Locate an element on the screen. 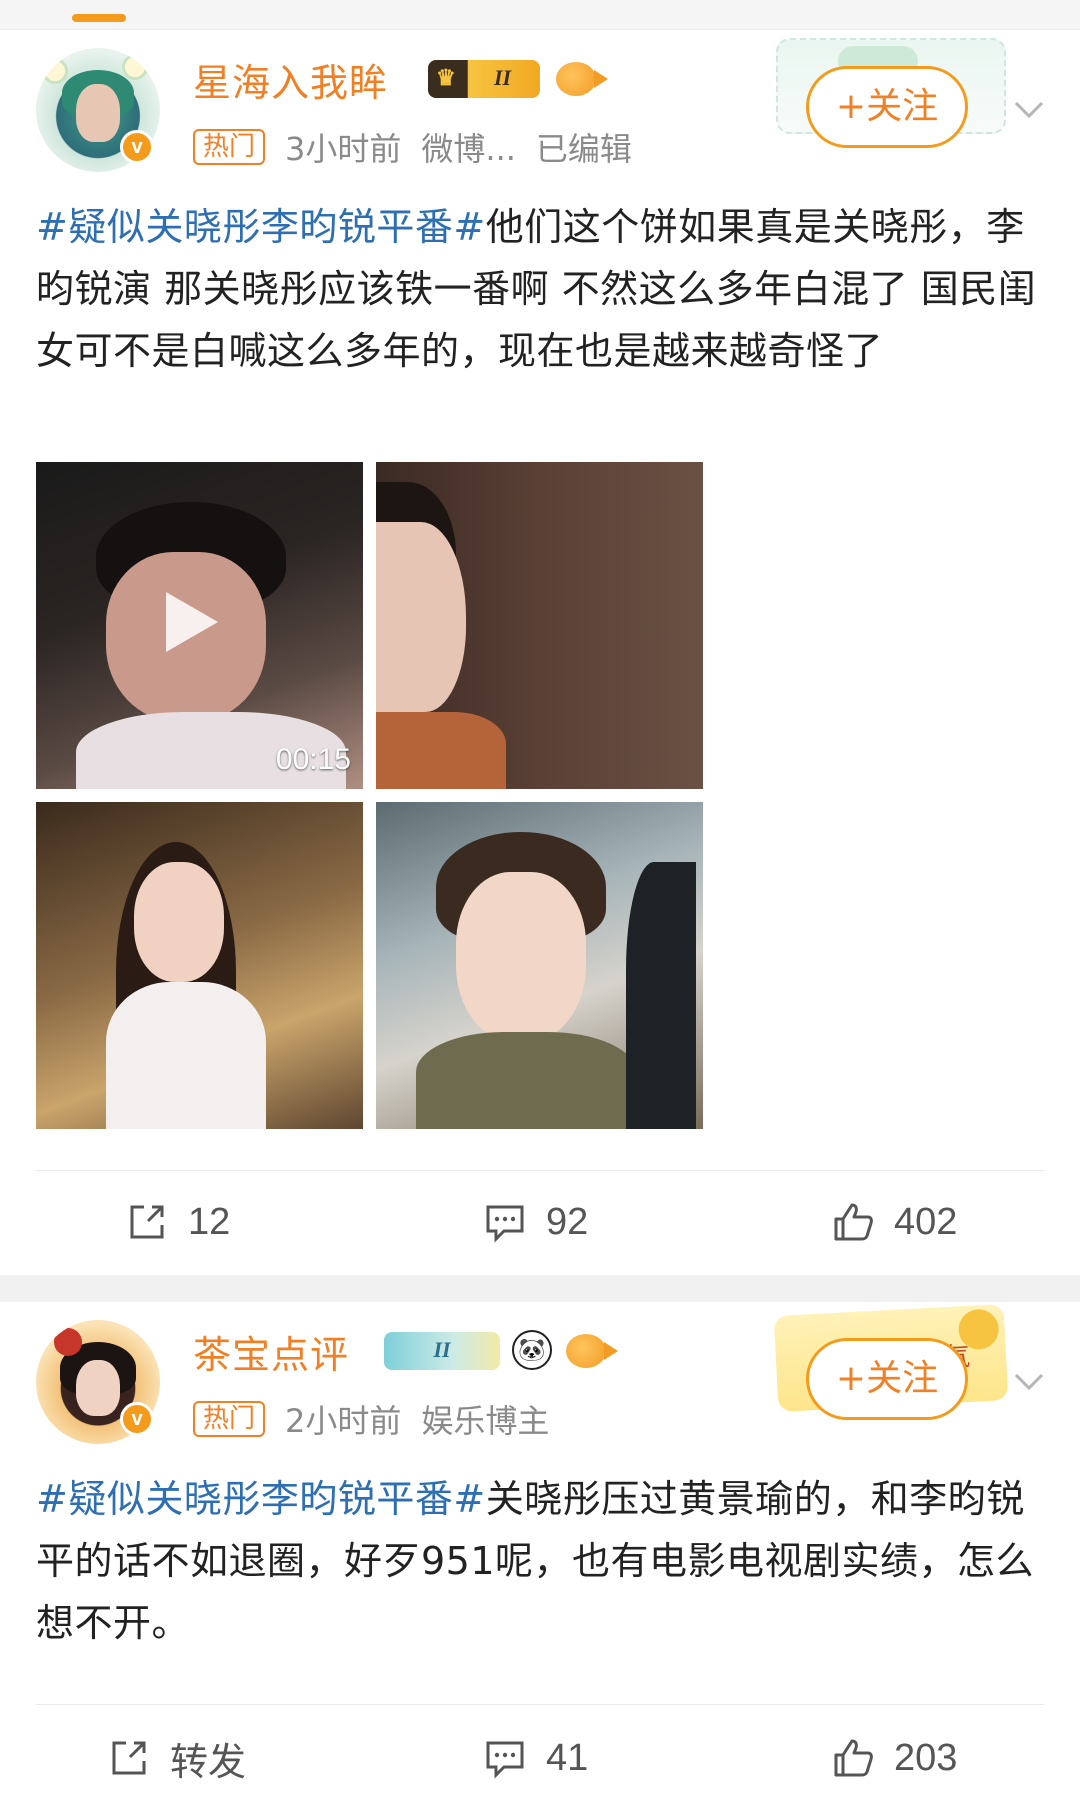 This screenshot has height=1813, width=1080. comment-button: 92 is located at coordinates (535, 1222).